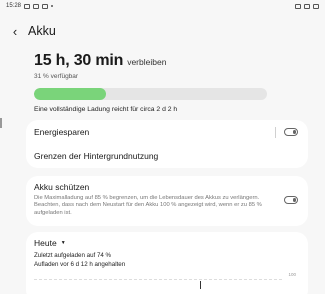 This screenshot has height=294, width=325. Describe the element at coordinates (14, 6) in the screenshot. I see `status-time: 15:28` at that location.